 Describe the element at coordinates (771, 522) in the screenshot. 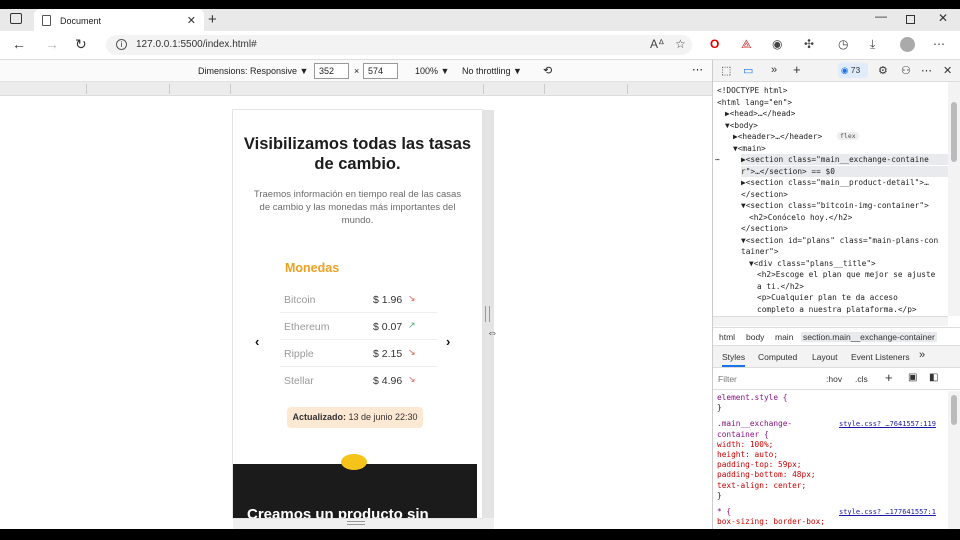

I see `style-rule-line: box-sizing: border-box;` at that location.